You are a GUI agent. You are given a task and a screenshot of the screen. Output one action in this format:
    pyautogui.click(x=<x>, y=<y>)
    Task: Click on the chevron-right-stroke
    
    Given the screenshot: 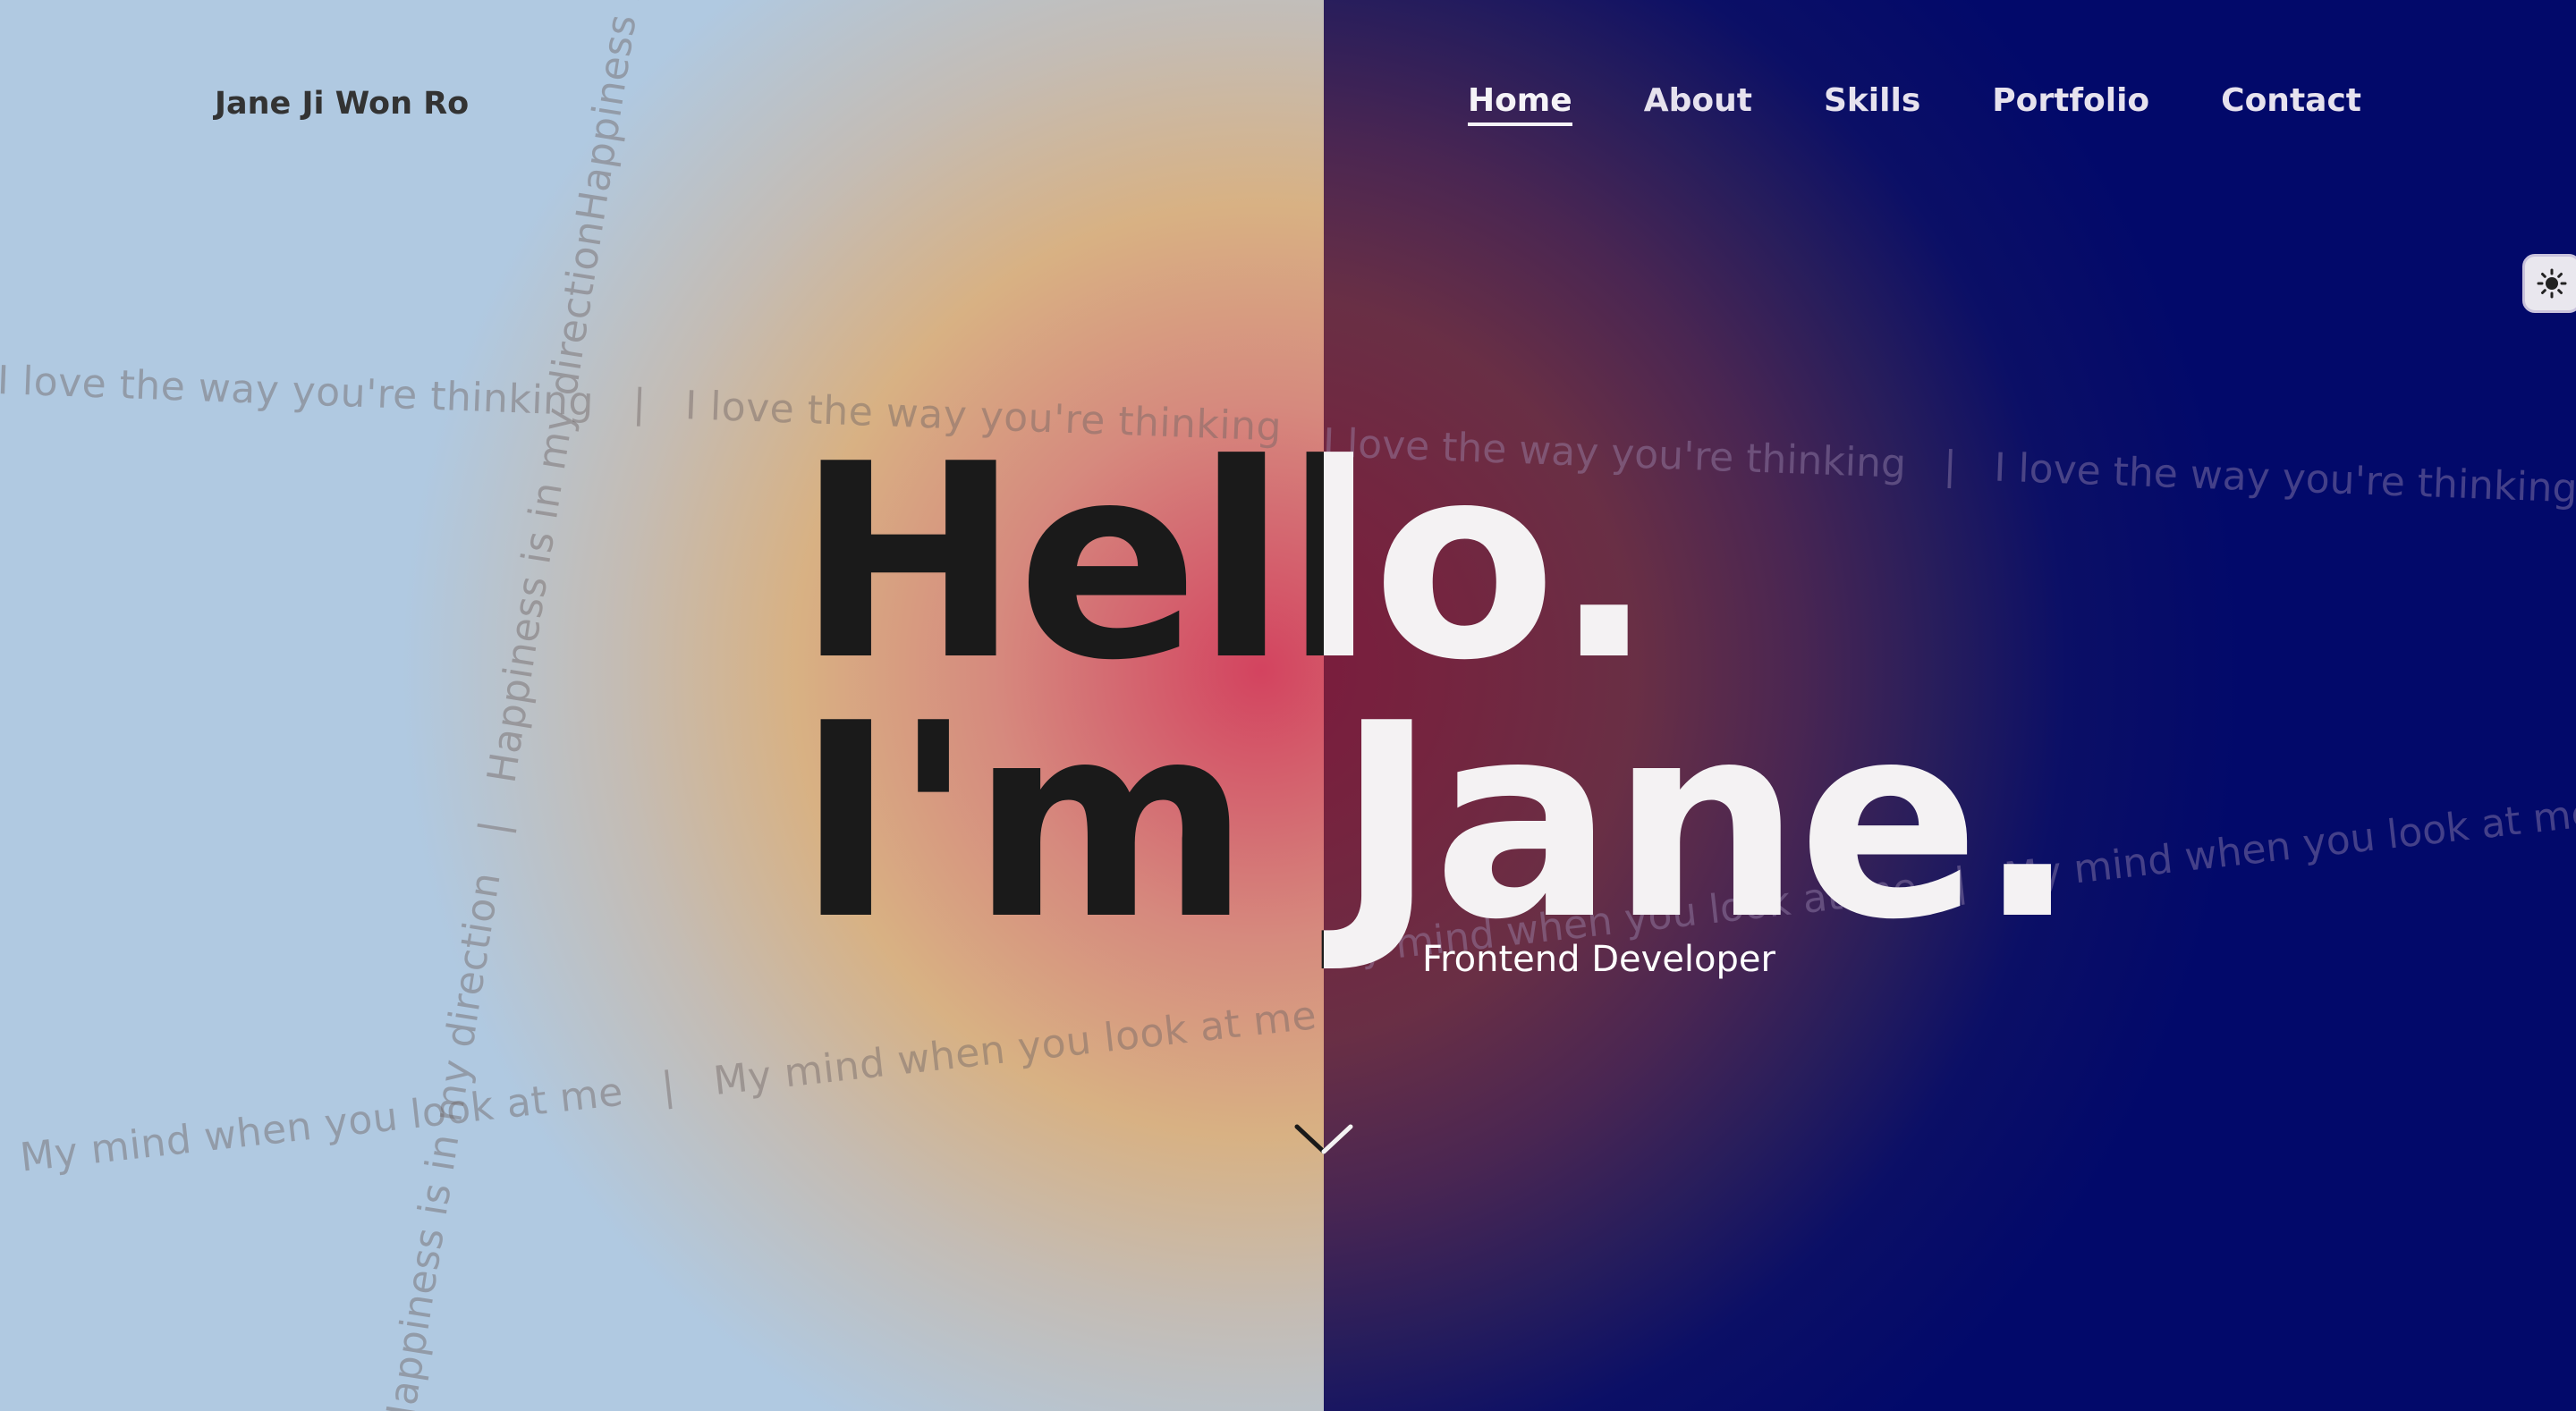 What is the action you would take?
    pyautogui.click(x=1337, y=1139)
    